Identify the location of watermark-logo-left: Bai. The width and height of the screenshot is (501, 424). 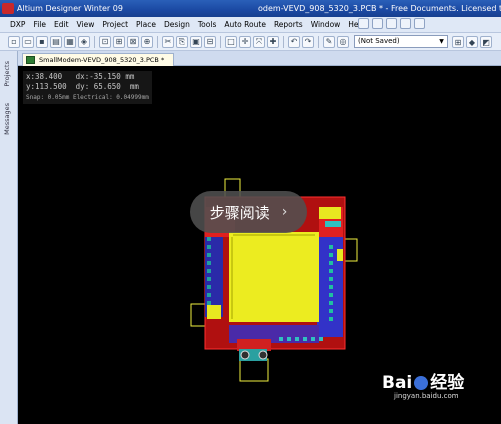
(397, 383).